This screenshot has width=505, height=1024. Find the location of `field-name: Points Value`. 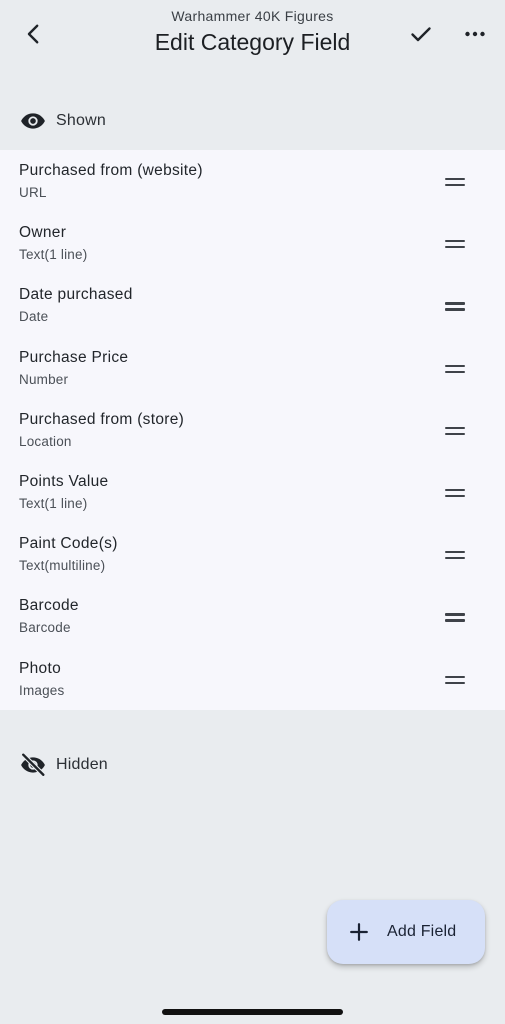

field-name: Points Value is located at coordinates (64, 481).